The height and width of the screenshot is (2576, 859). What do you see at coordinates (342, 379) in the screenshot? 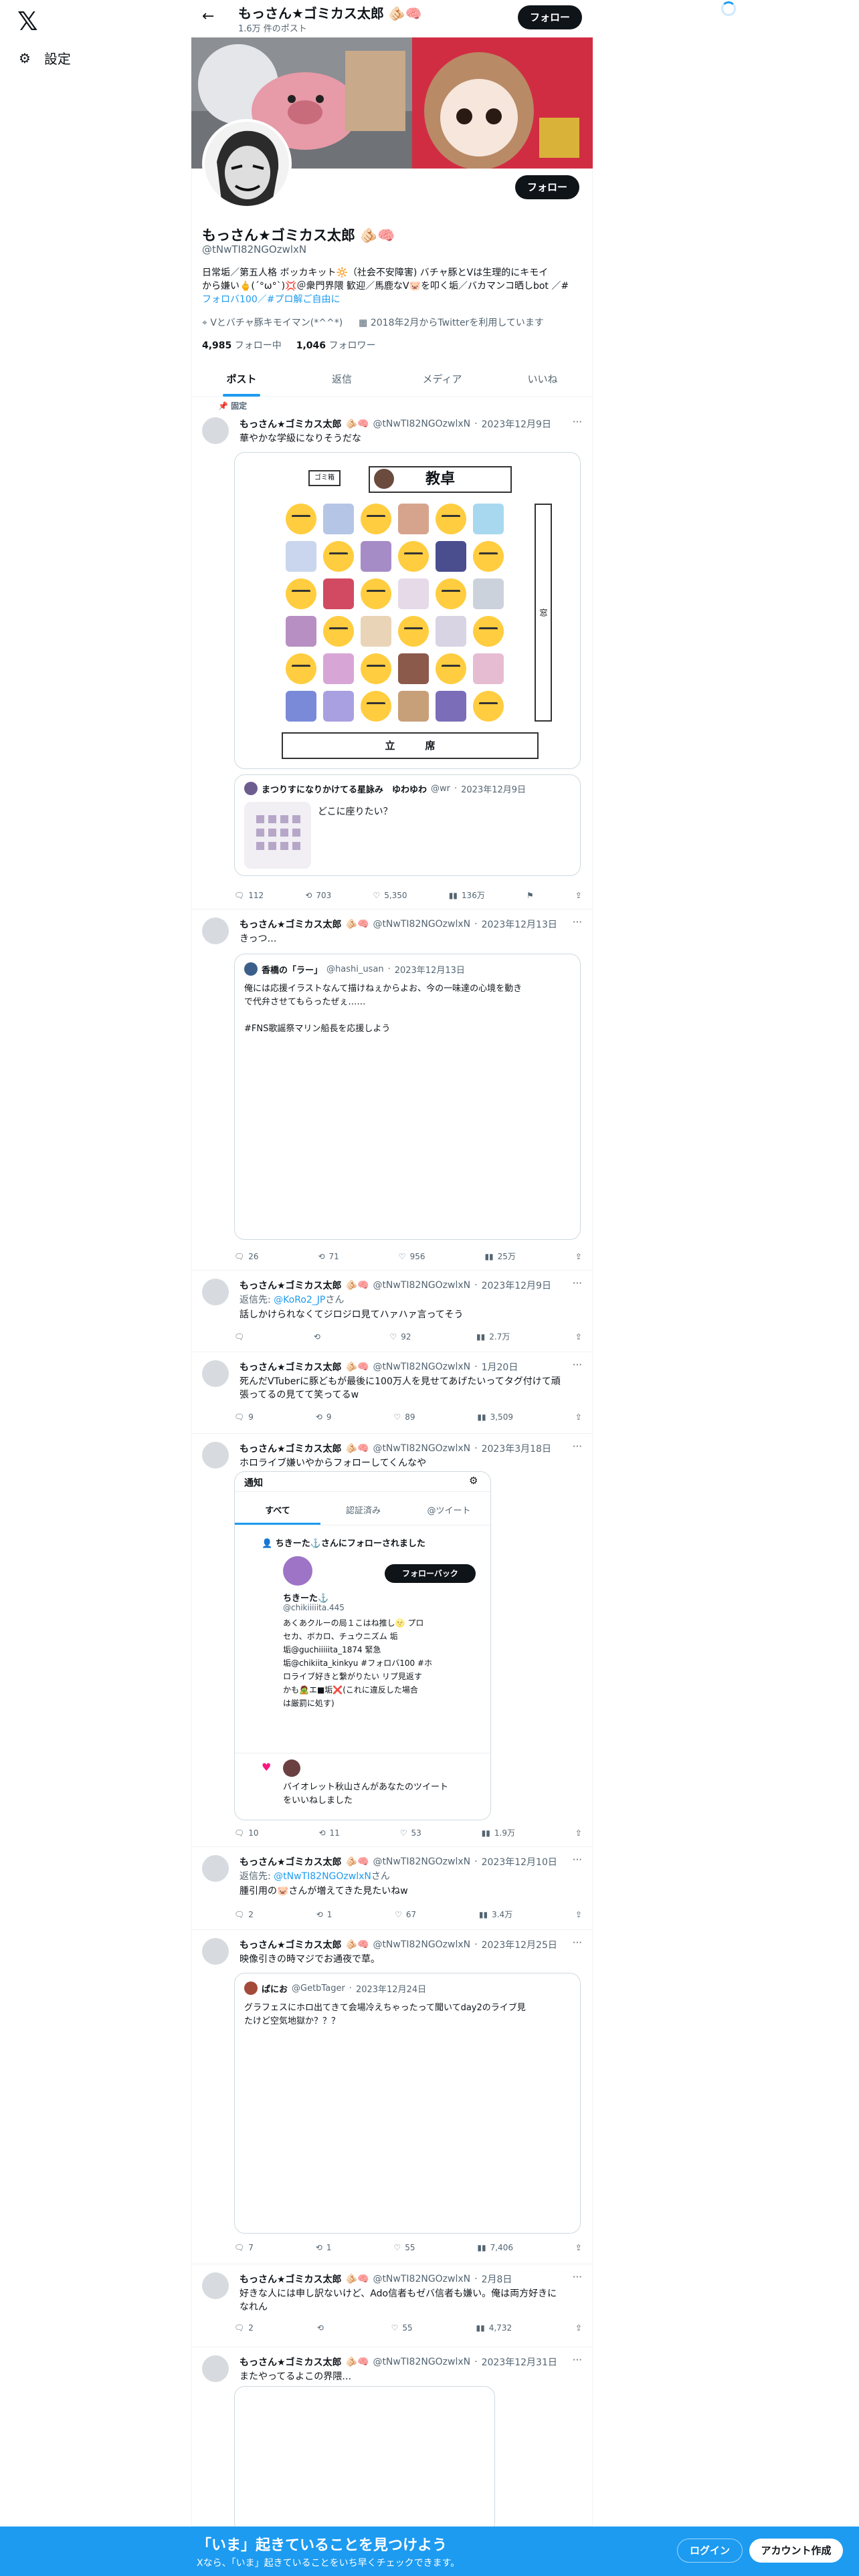
I see `tab-replies: 返信` at bounding box center [342, 379].